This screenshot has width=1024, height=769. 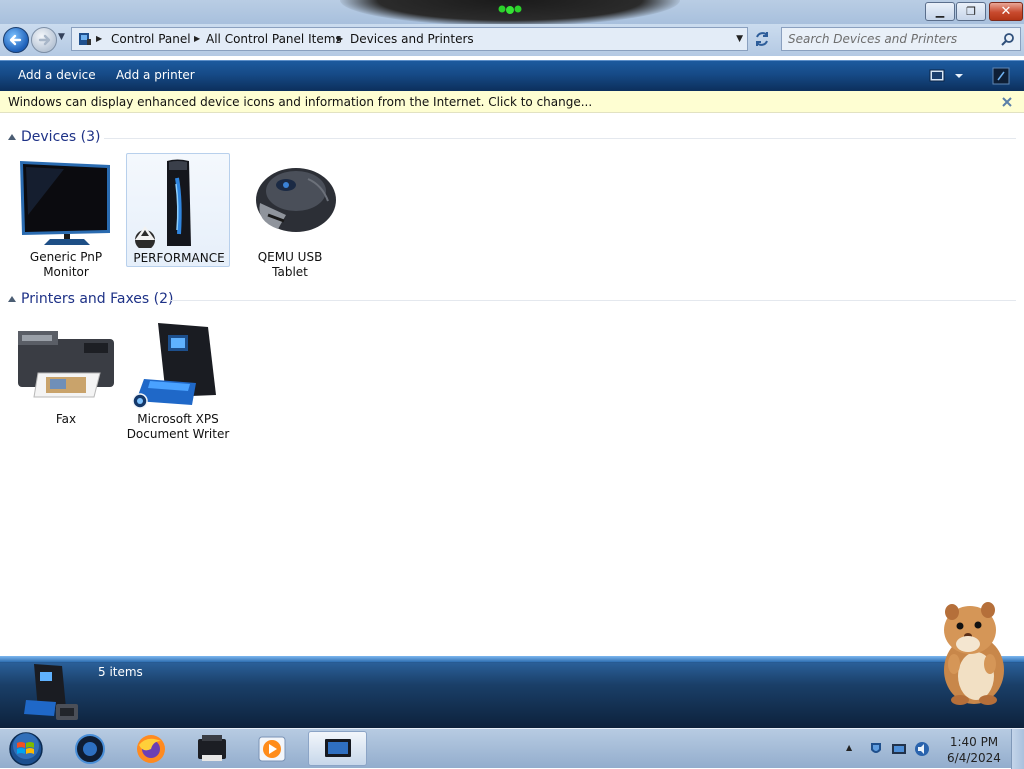 What do you see at coordinates (57, 75) in the screenshot?
I see `add-device-button: Add a device` at bounding box center [57, 75].